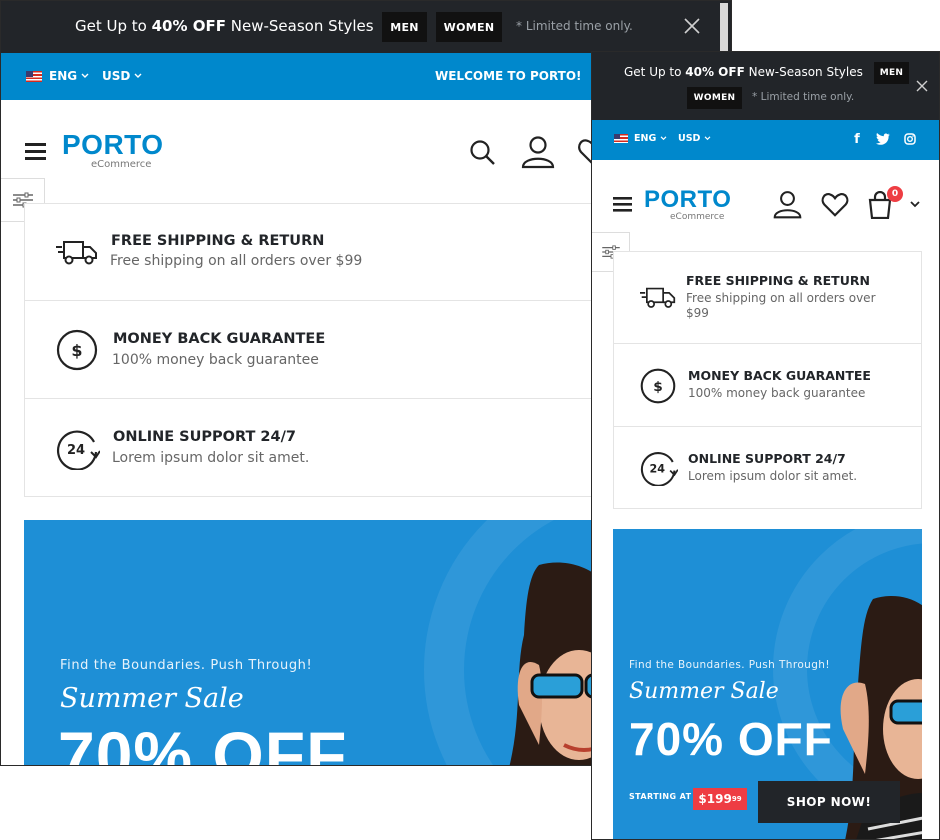  I want to click on cart-count-badge: 0, so click(895, 194).